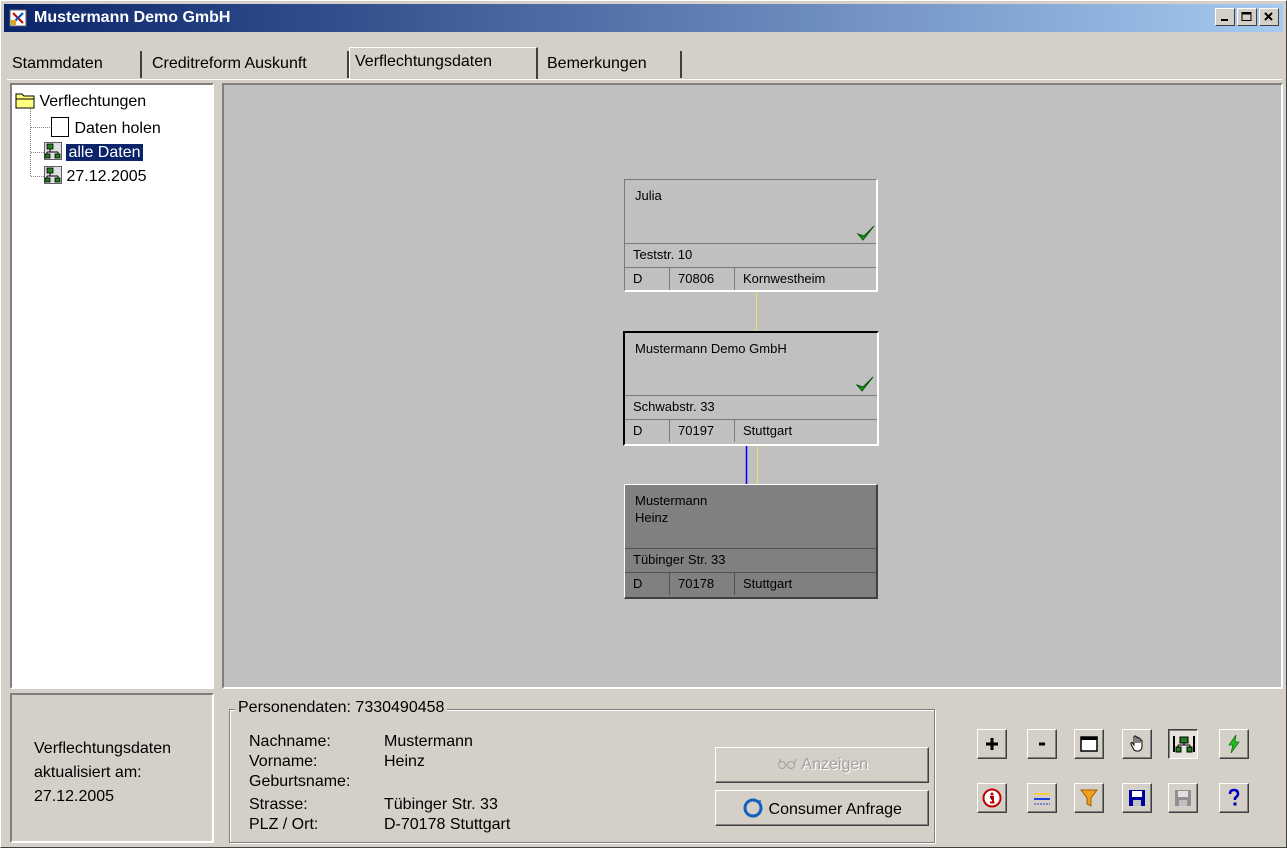 The image size is (1287, 848). I want to click on tab-creditreform-auskunft: Creditreform Auskunft, so click(248, 64).